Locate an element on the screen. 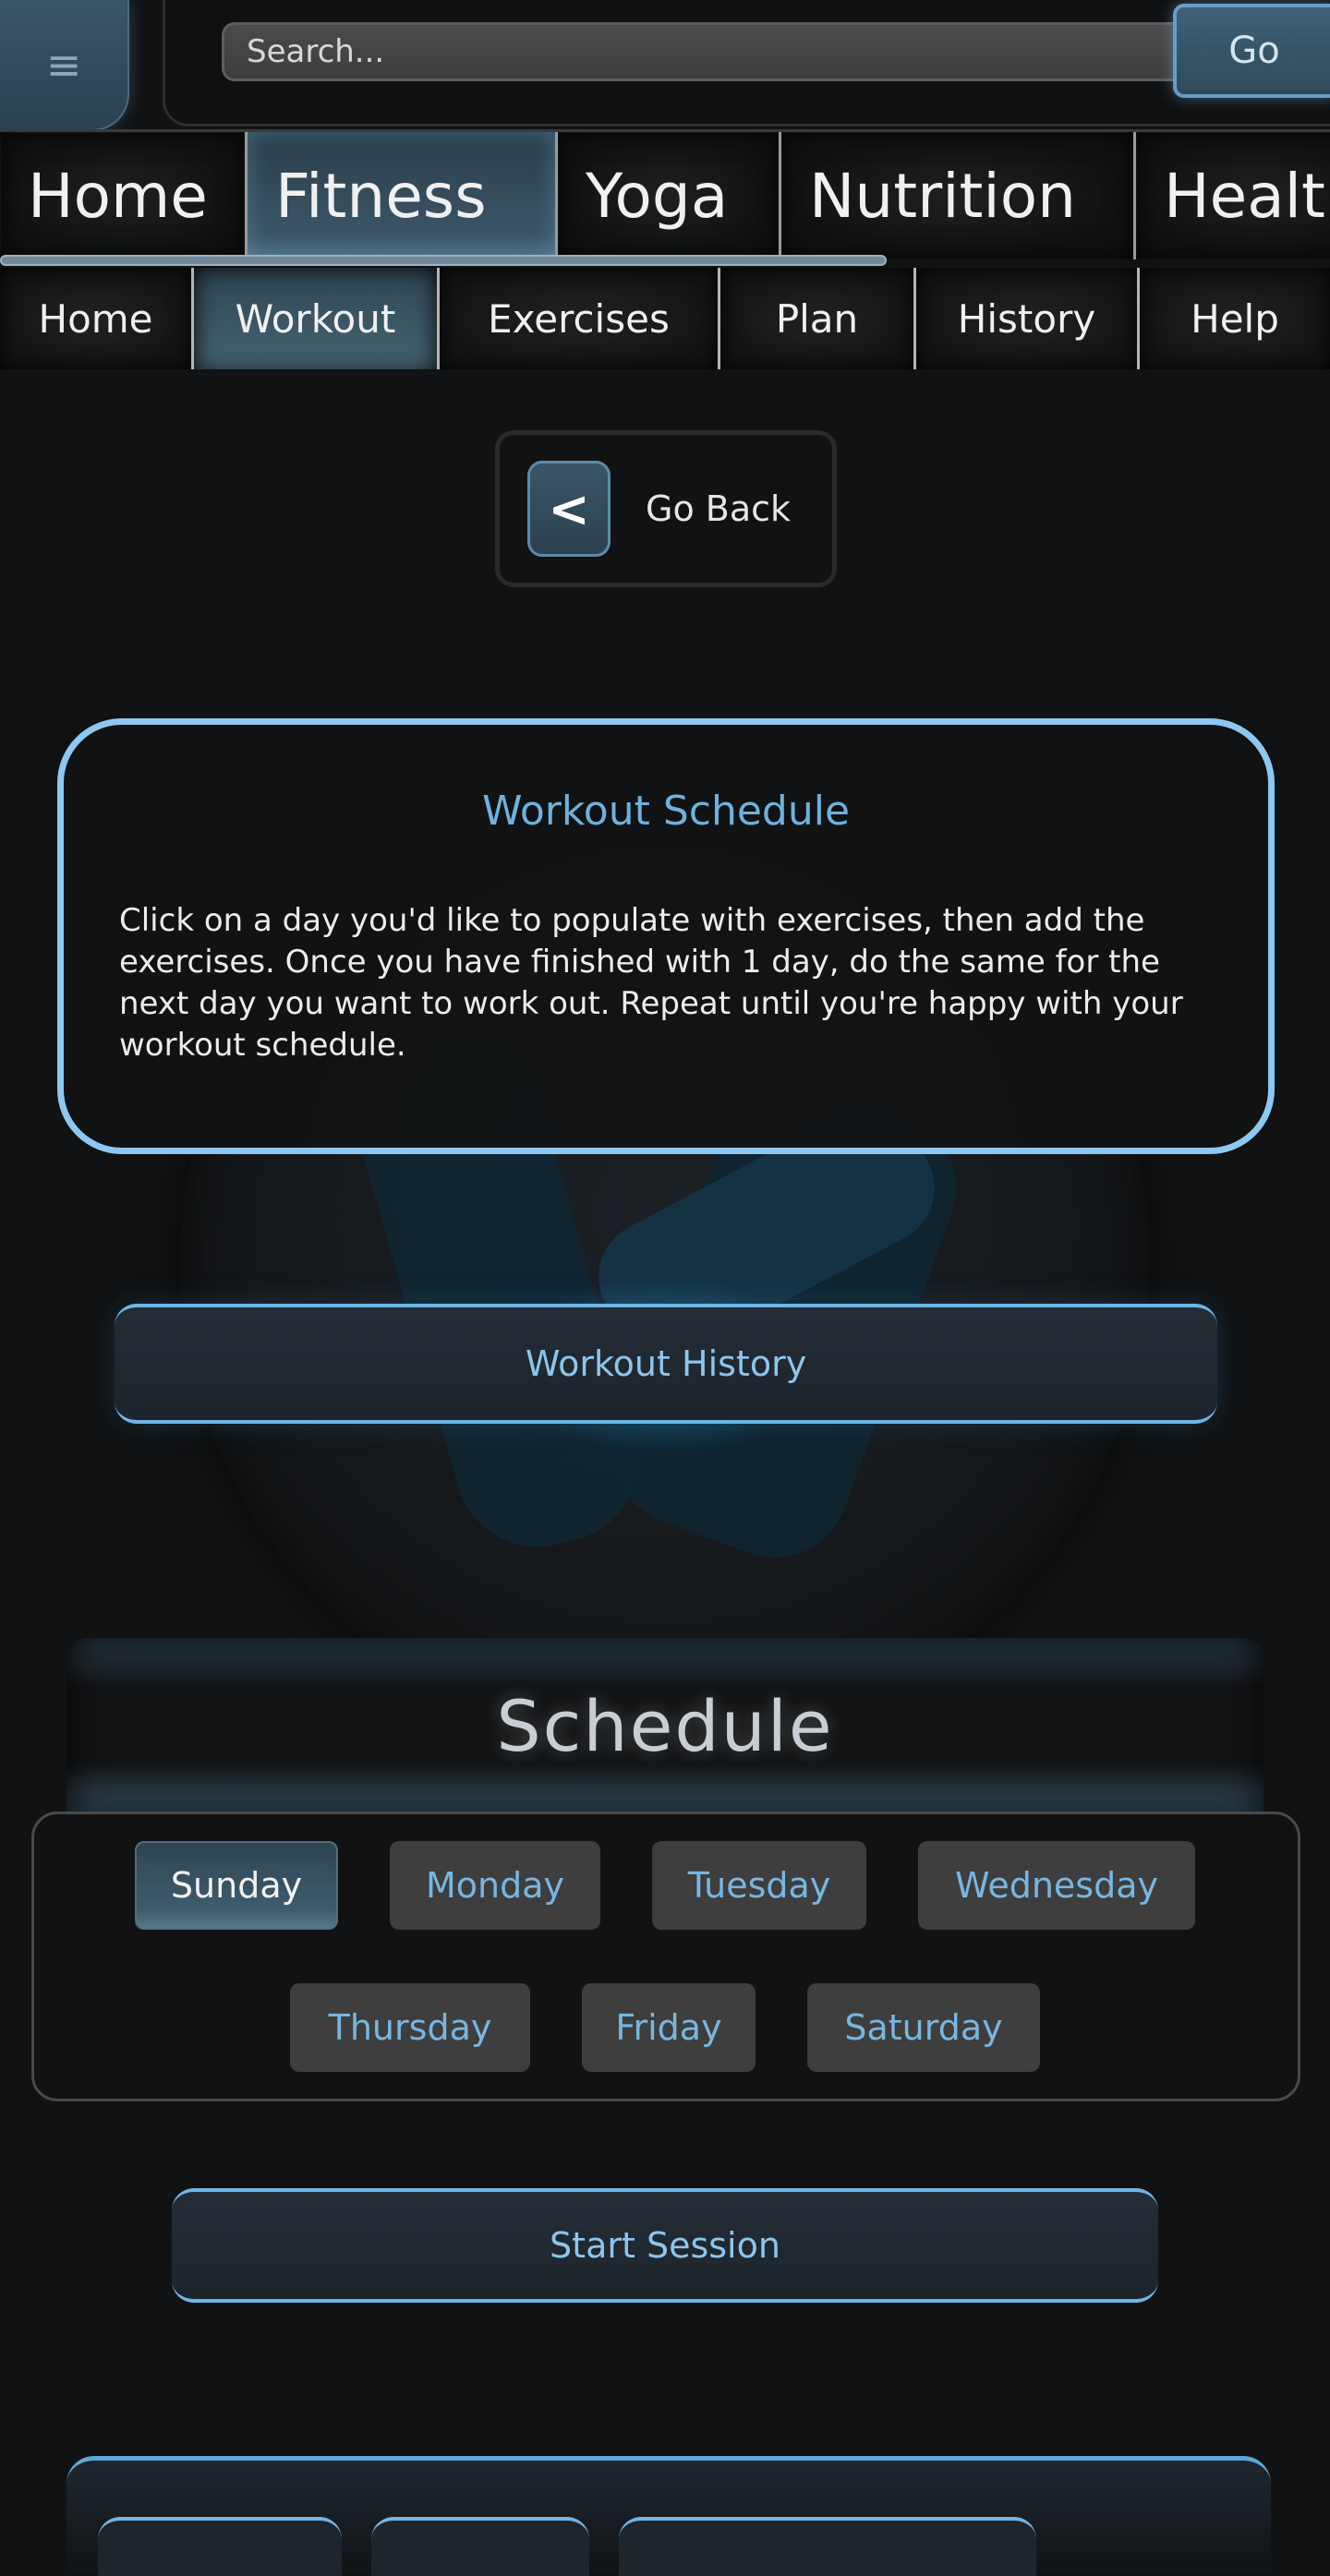  search-go-button: Go is located at coordinates (1251, 51).